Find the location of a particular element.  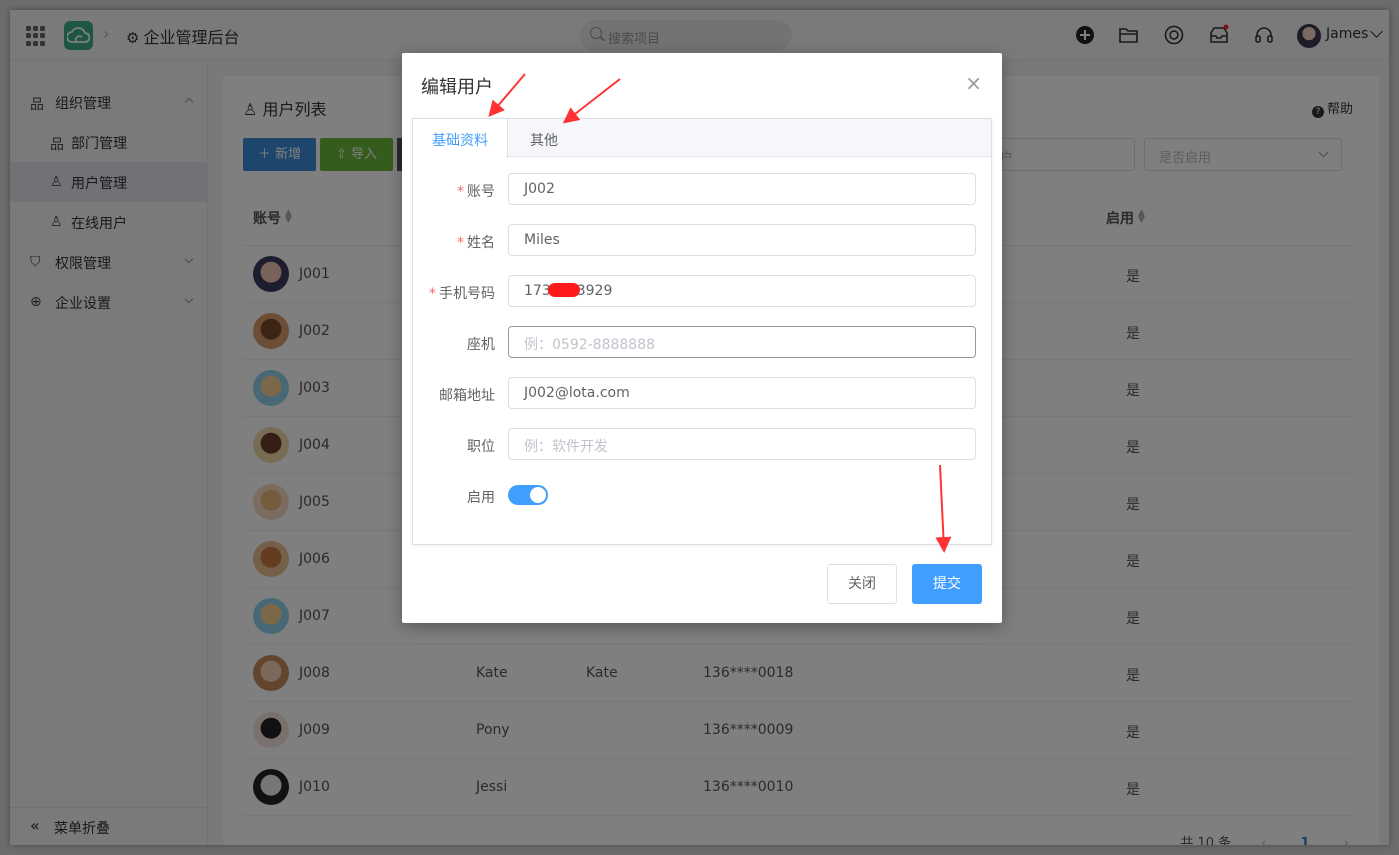

enabled-toggle is located at coordinates (528, 495).